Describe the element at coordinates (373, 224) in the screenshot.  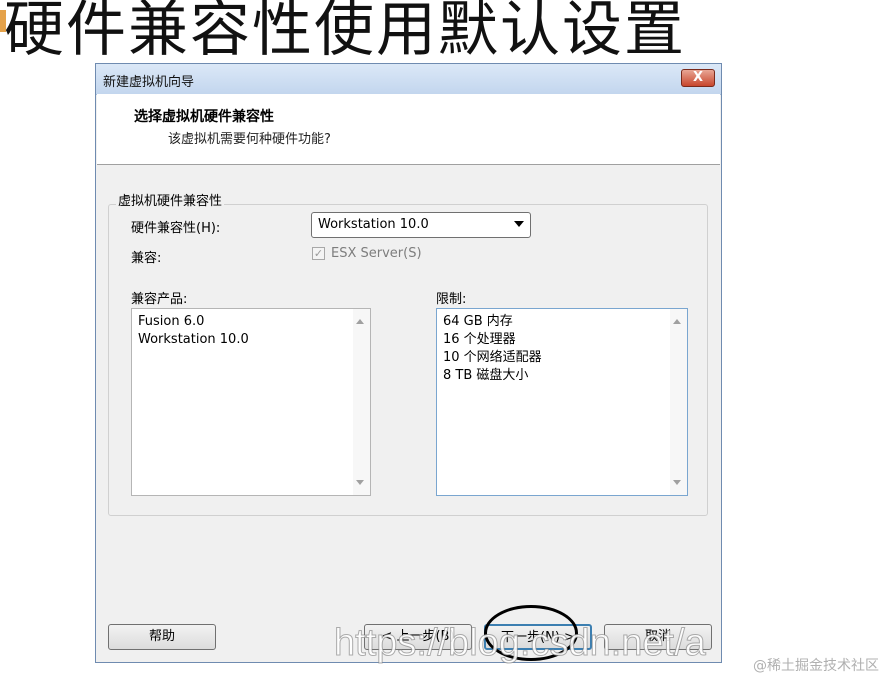
I see `hw-compat-value: Workstation 10.0` at that location.